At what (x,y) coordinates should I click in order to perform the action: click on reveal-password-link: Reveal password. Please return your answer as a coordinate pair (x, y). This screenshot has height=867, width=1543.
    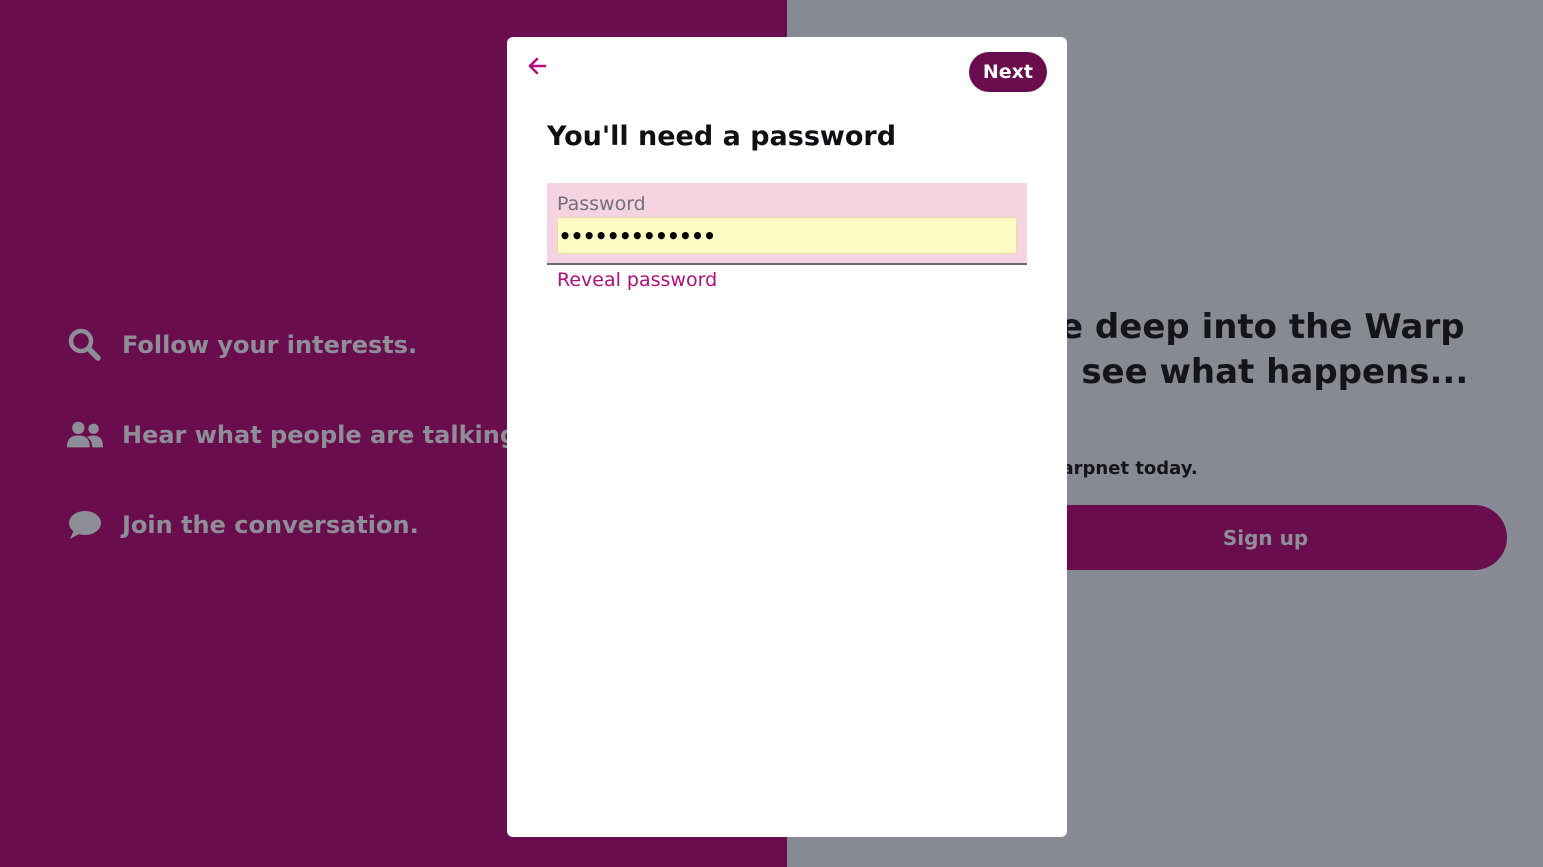
    Looking at the image, I should click on (637, 280).